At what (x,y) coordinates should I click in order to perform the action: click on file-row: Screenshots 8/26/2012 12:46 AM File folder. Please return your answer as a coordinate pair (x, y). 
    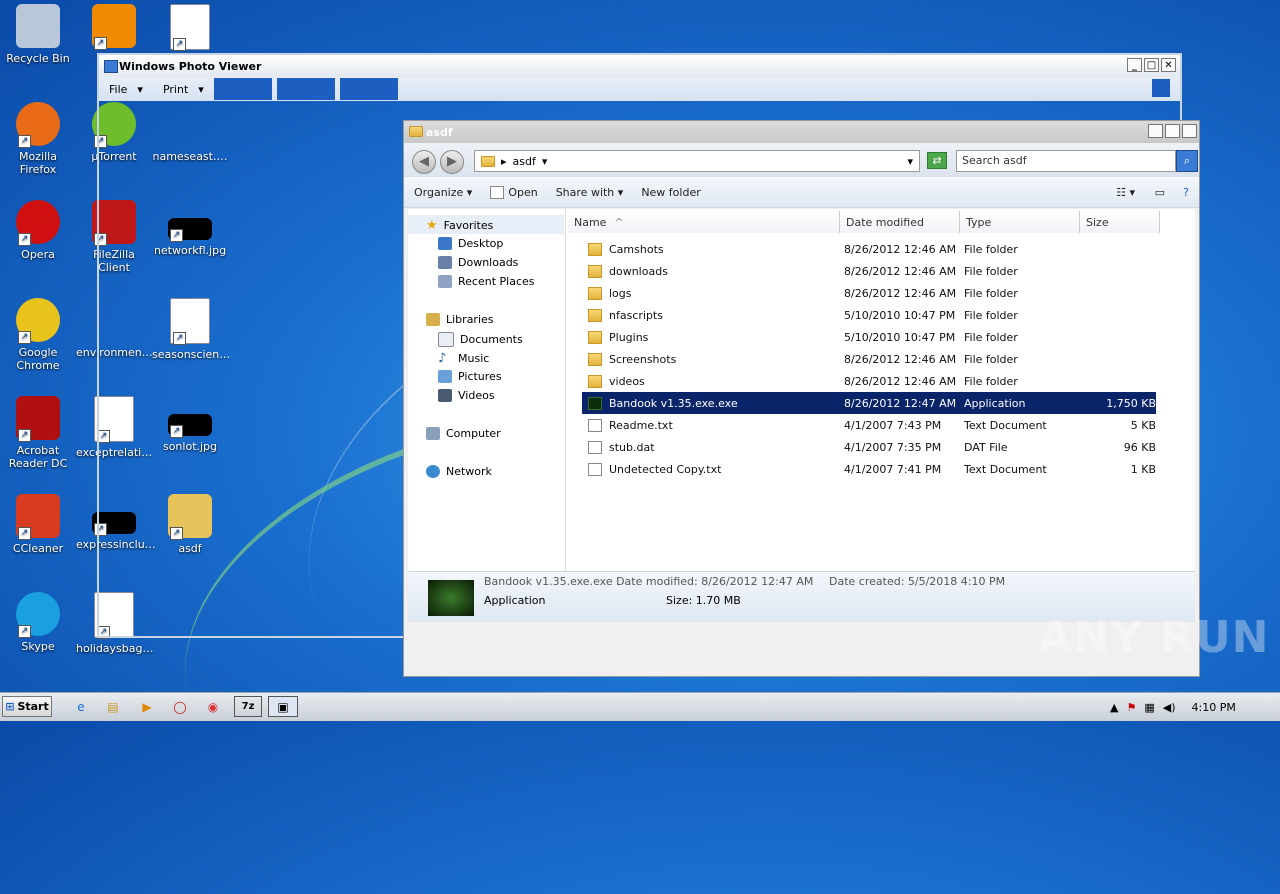
    Looking at the image, I should click on (869, 359).